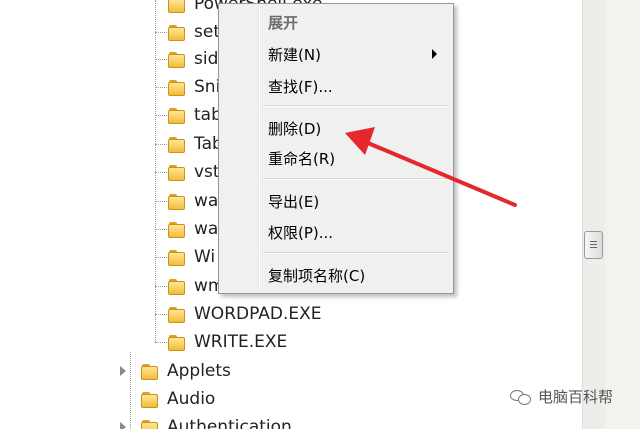 This screenshot has height=429, width=640. What do you see at coordinates (576, 397) in the screenshot?
I see `watermark-text: 电脑百科帮` at bounding box center [576, 397].